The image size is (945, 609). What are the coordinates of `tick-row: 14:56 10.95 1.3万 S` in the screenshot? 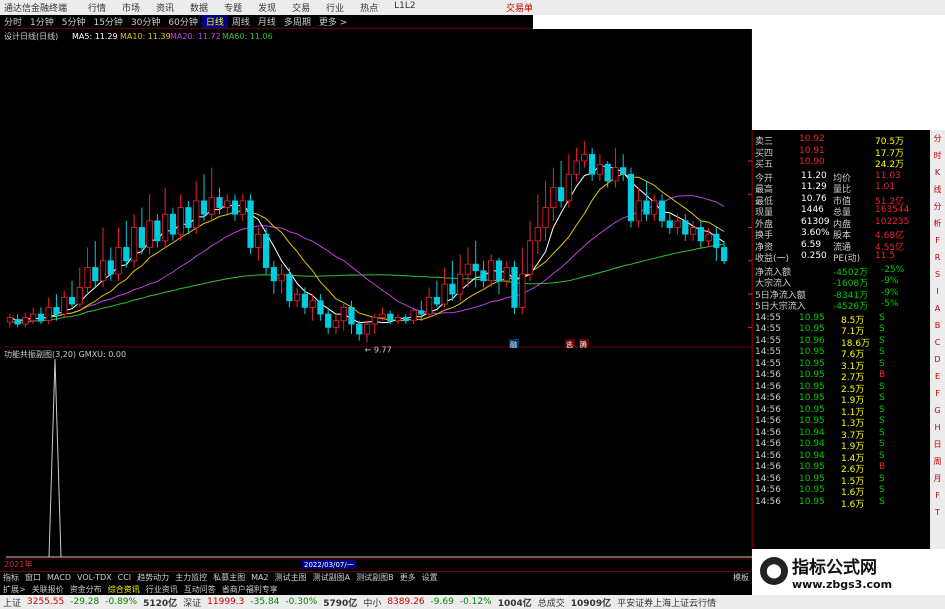 It's located at (820, 422).